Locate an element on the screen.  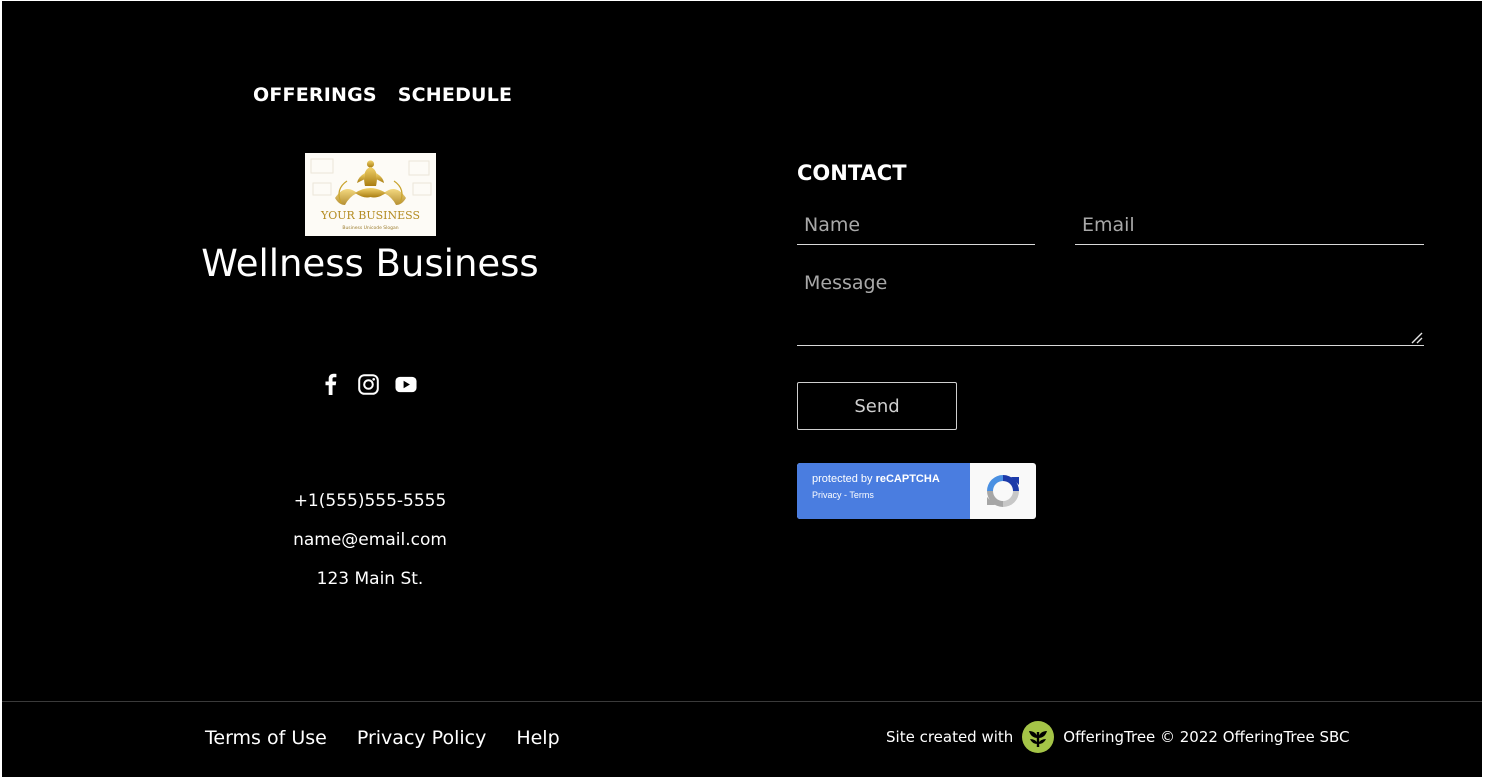
send-button: Send is located at coordinates (877, 406).